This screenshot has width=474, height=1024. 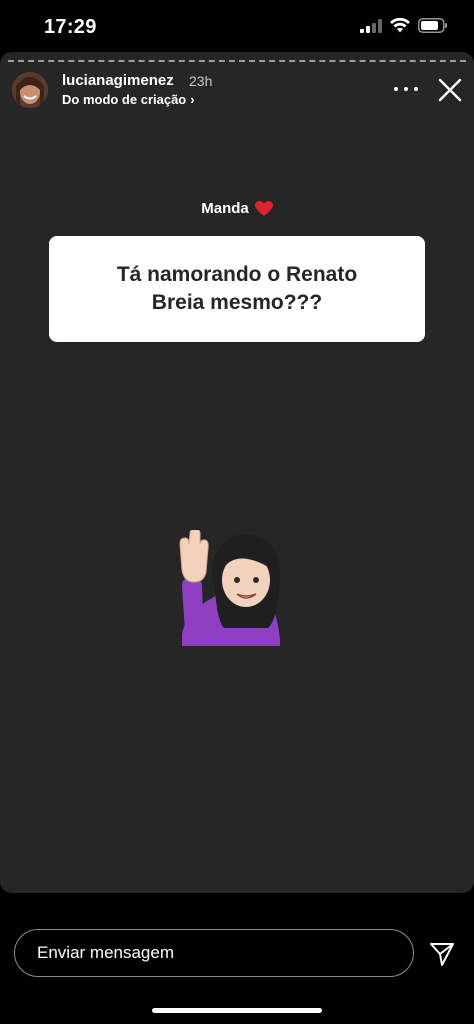 I want to click on close-icon, so click(x=450, y=90).